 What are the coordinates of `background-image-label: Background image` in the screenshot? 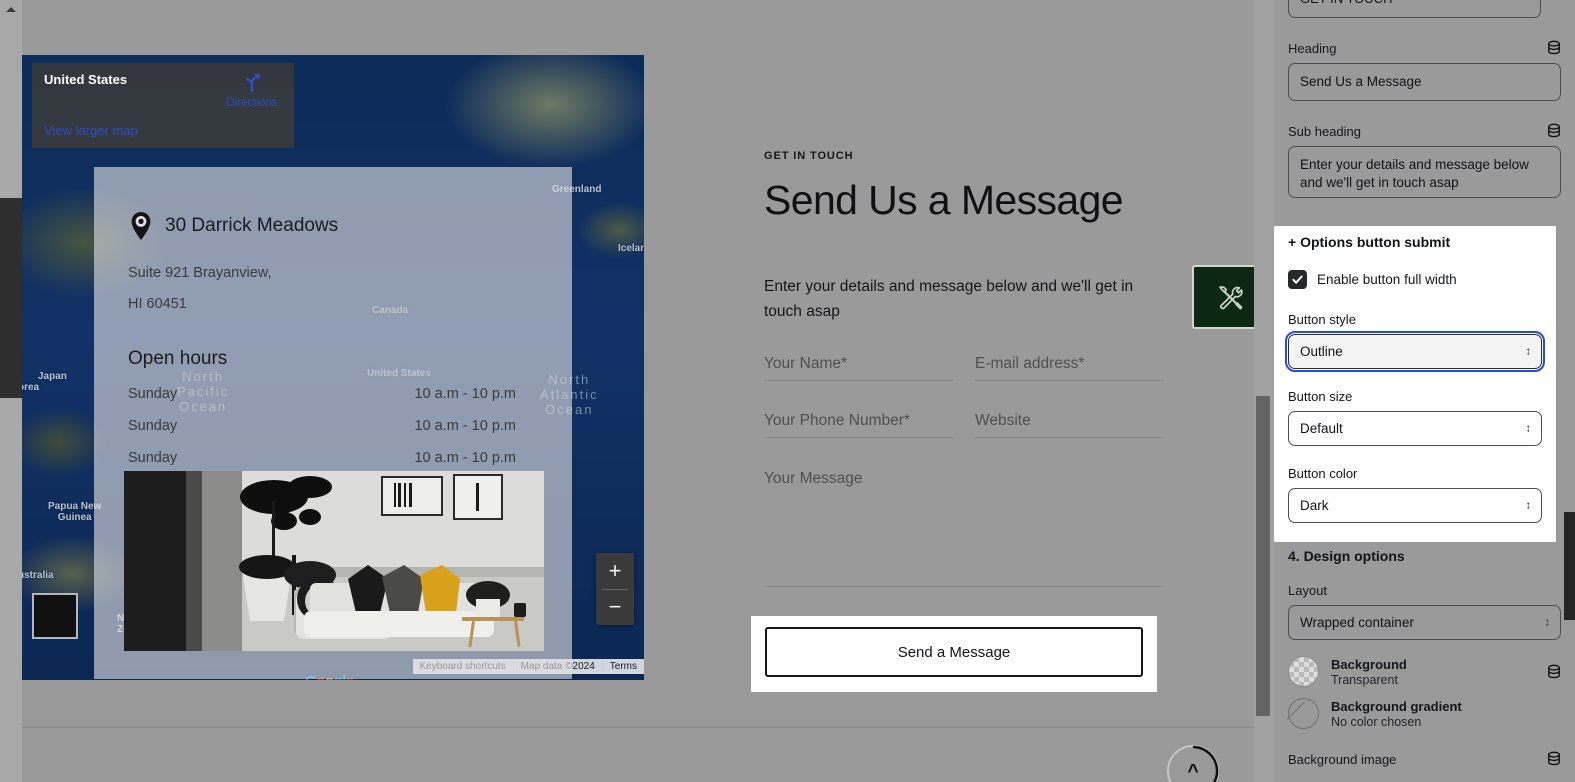 It's located at (1342, 759).